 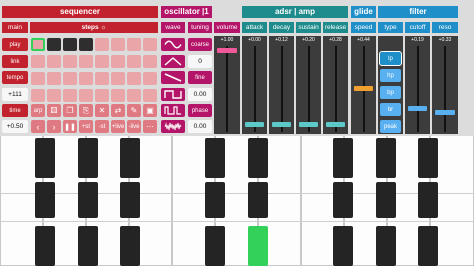 What do you see at coordinates (390, 75) in the screenshot?
I see `filter-type-hp: hp` at bounding box center [390, 75].